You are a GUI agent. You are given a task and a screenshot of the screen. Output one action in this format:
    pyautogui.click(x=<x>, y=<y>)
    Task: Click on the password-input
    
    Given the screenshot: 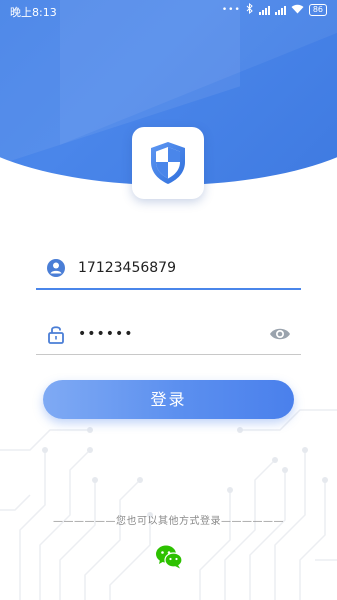 What is the action you would take?
    pyautogui.click(x=168, y=334)
    